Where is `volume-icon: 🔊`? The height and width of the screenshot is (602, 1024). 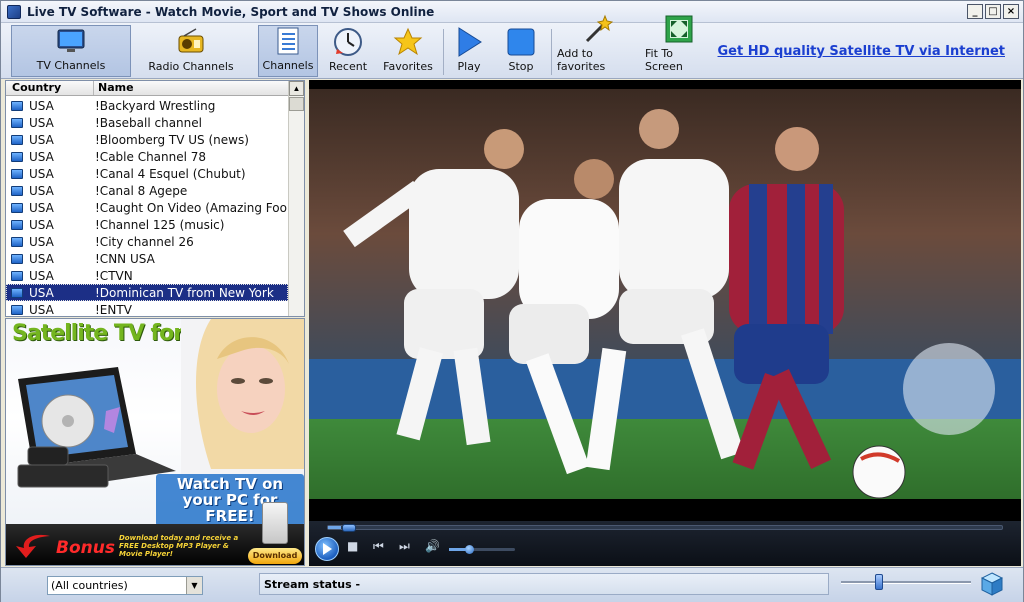
volume-icon: 🔊 is located at coordinates (432, 546).